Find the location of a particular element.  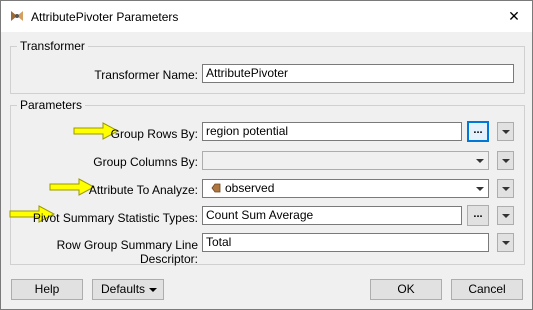

group-rows-menu-button is located at coordinates (505, 131).